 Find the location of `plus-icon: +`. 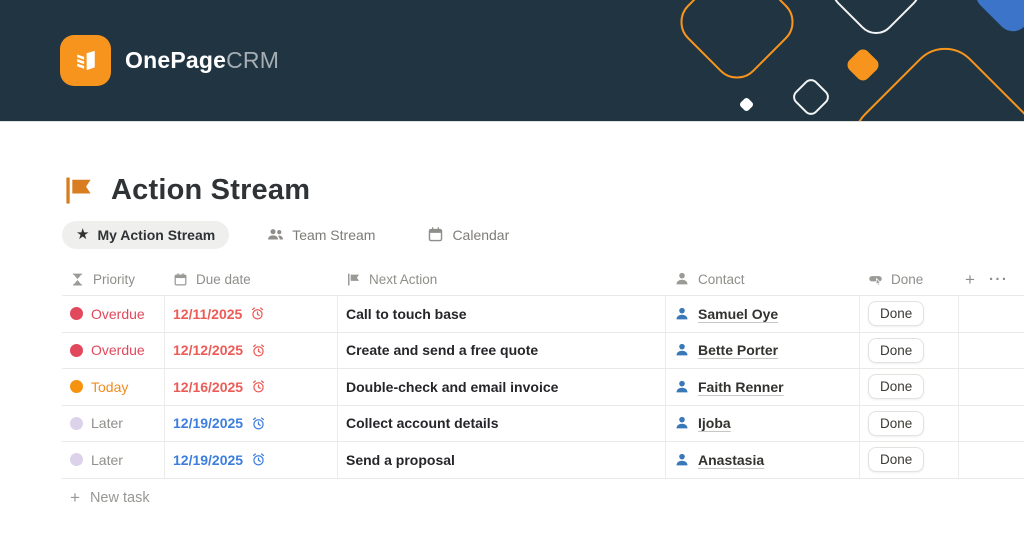

plus-icon: + is located at coordinates (75, 497).